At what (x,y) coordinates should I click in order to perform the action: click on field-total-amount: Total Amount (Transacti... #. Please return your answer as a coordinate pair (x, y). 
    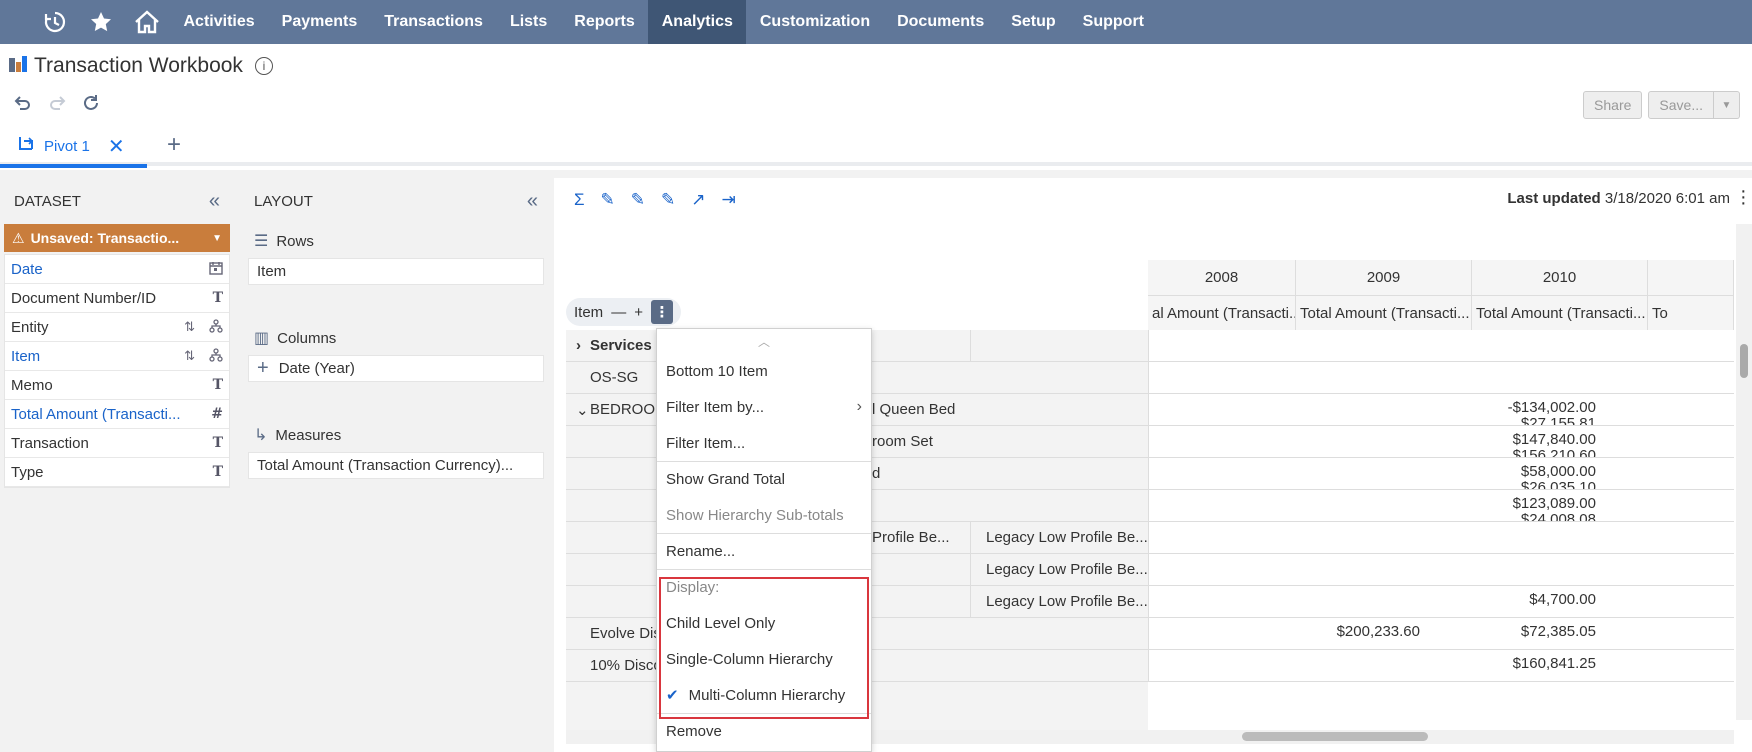
    Looking at the image, I should click on (117, 414).